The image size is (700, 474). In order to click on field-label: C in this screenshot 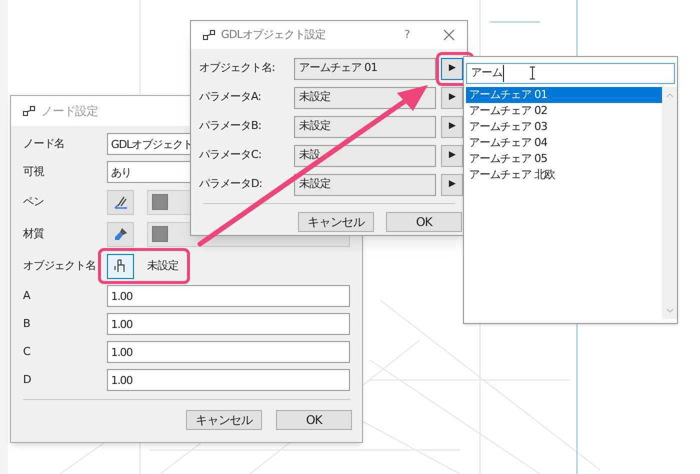, I will do `click(27, 352)`.